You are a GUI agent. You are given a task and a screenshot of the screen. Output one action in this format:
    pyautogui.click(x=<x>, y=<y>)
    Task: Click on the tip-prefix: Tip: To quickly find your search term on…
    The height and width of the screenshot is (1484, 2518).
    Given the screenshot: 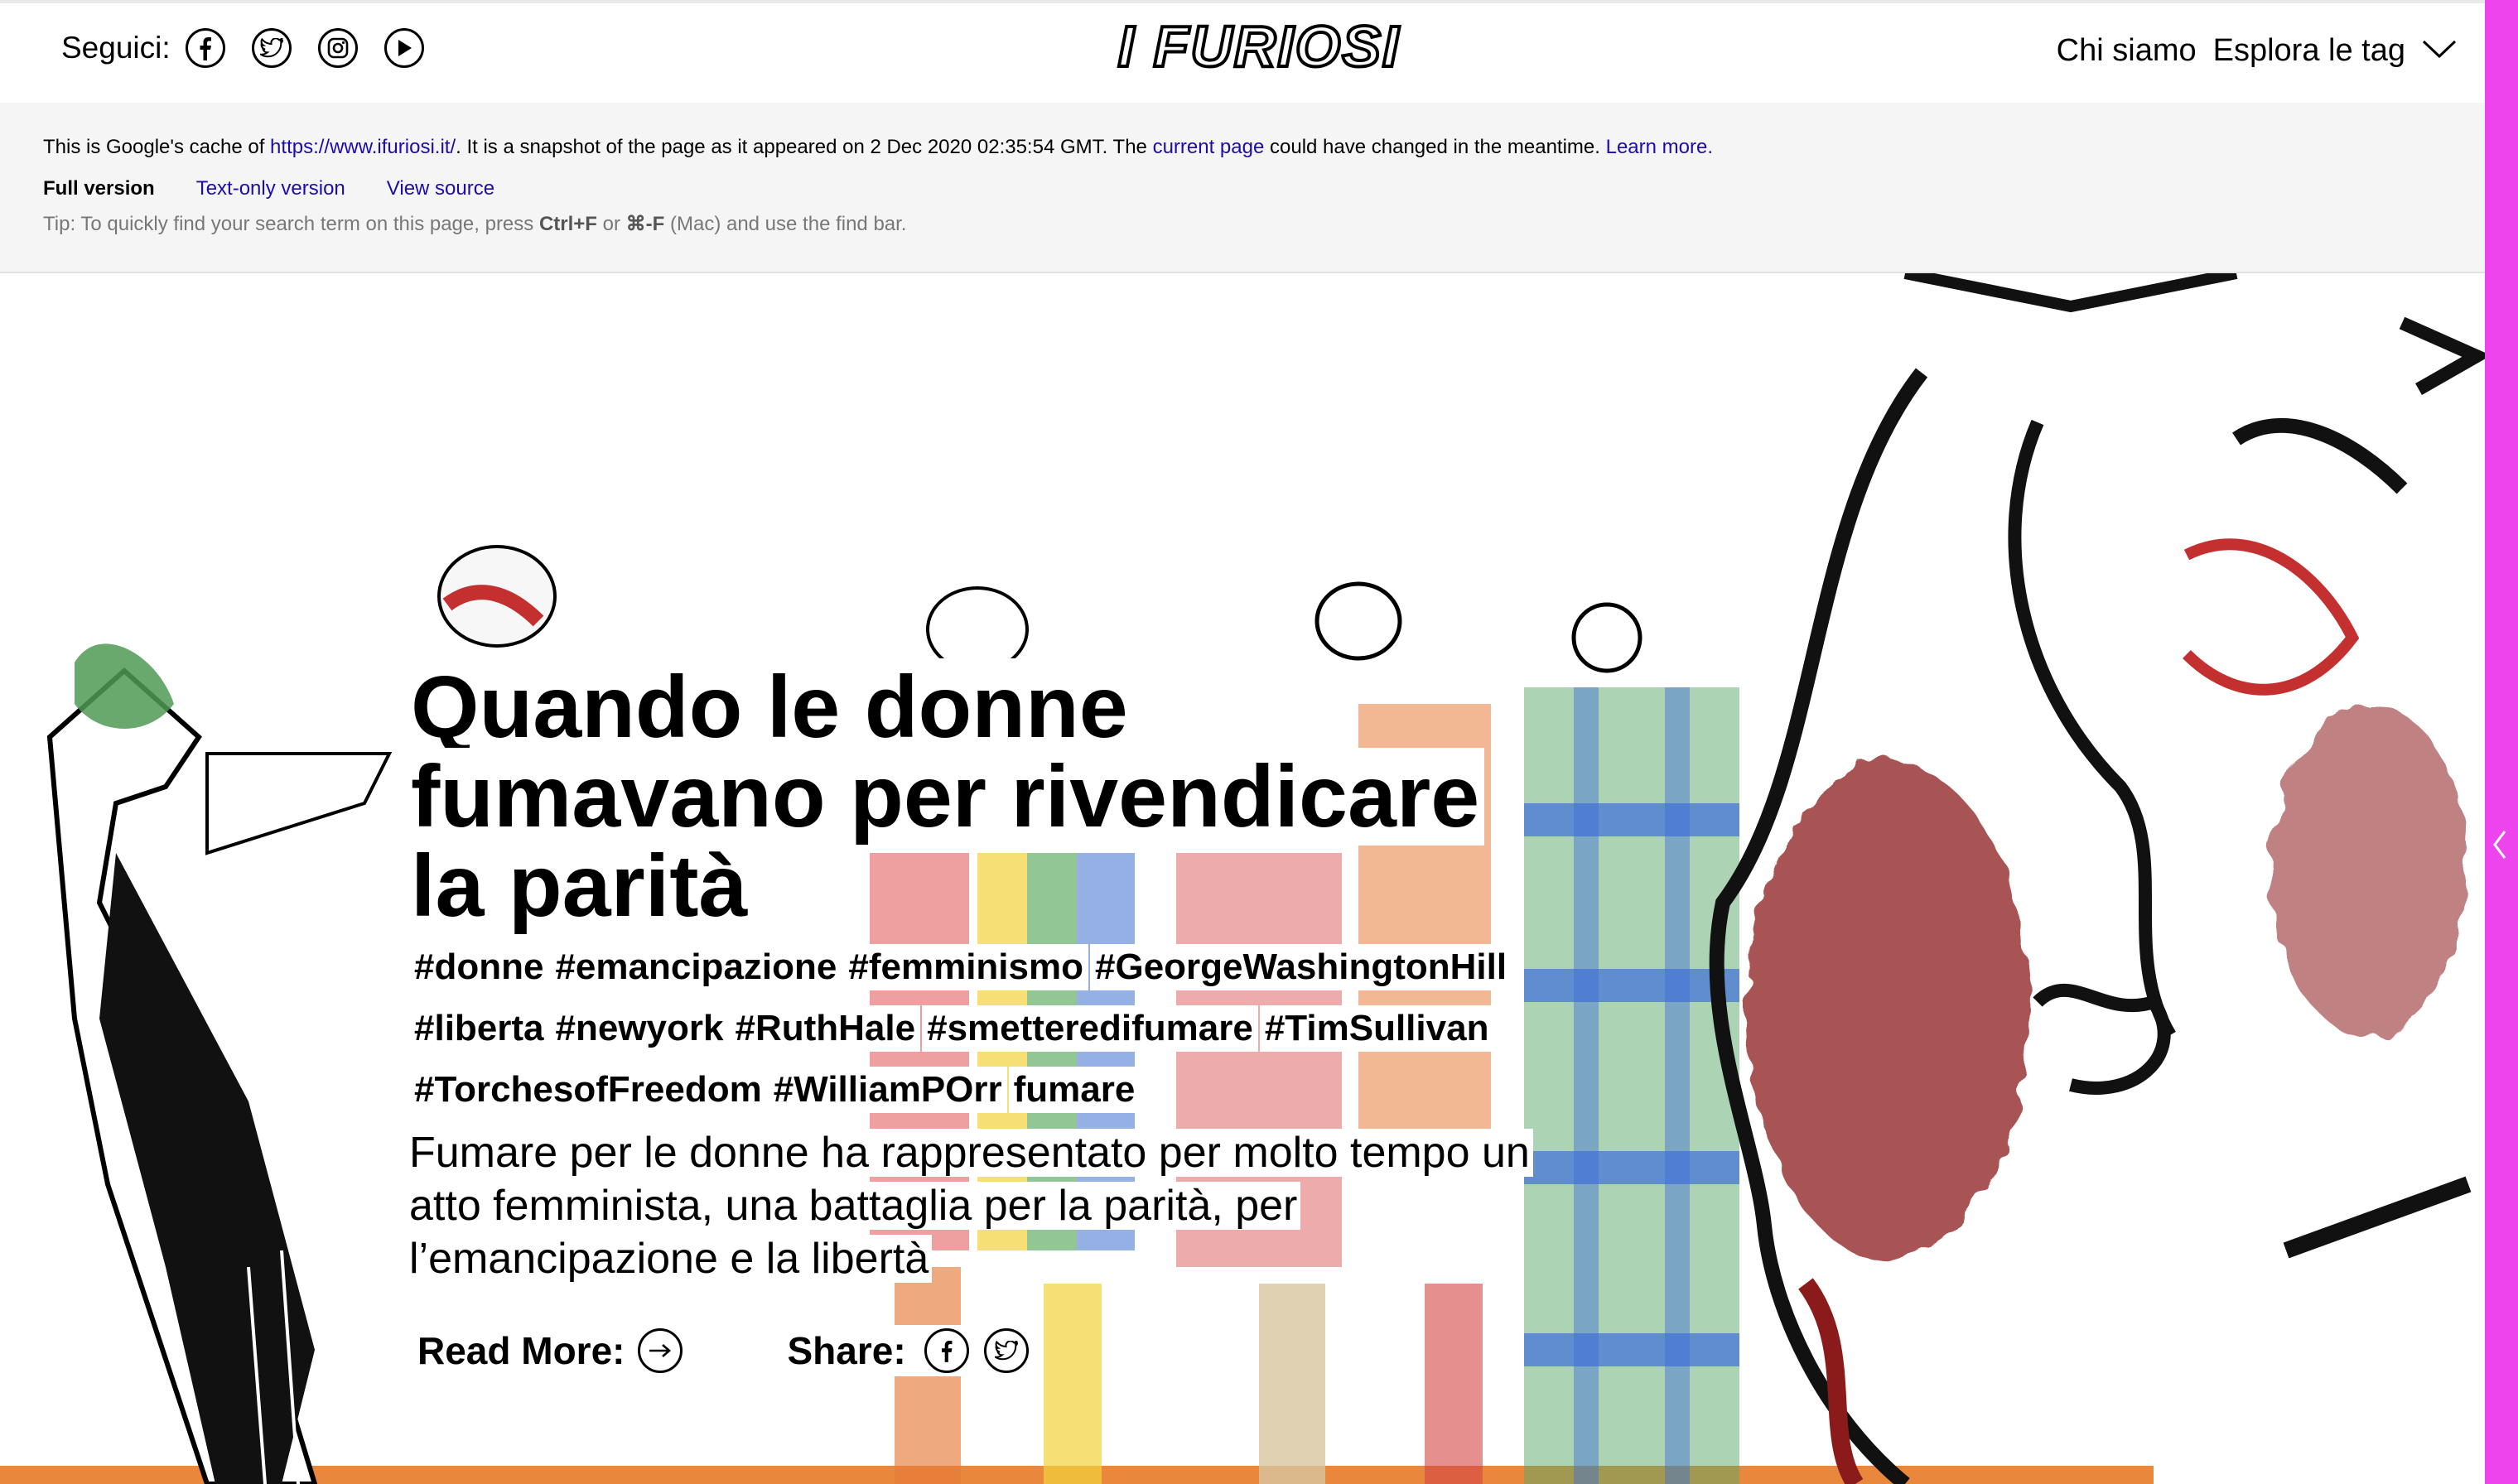 What is the action you would take?
    pyautogui.click(x=291, y=224)
    